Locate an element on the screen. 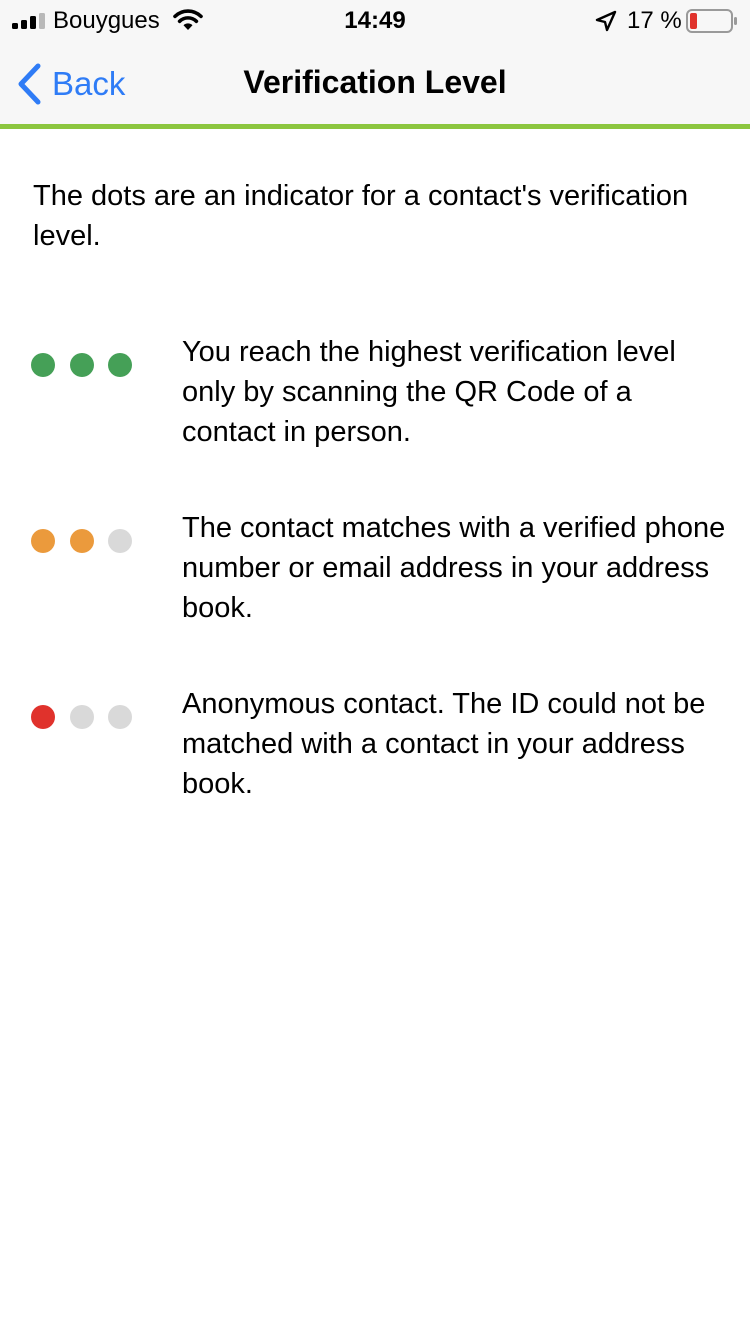  navigation-bar: Back Verification Level is located at coordinates (375, 82).